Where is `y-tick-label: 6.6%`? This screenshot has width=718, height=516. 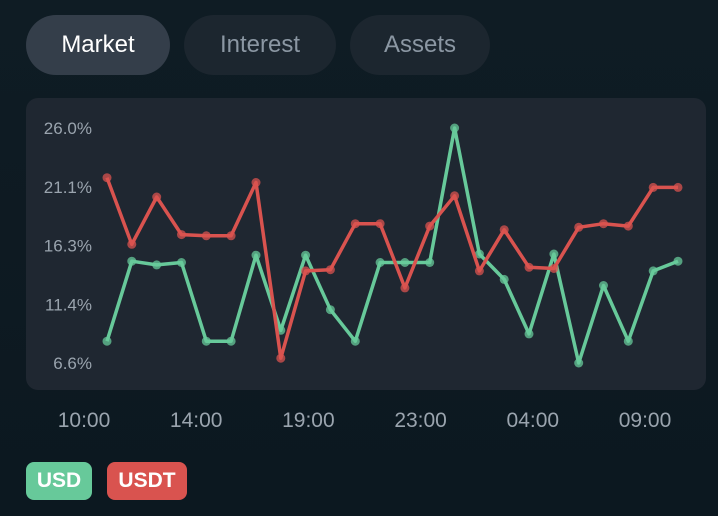 y-tick-label: 6.6% is located at coordinates (72, 363).